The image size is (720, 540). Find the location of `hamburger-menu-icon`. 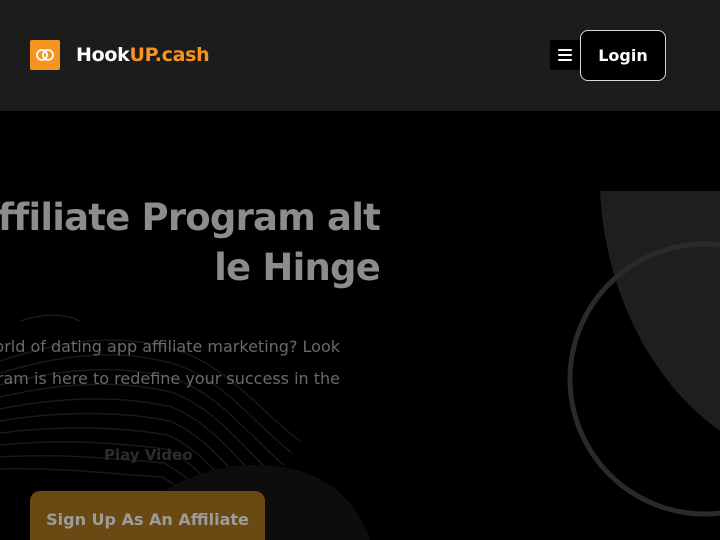

hamburger-menu-icon is located at coordinates (565, 55).